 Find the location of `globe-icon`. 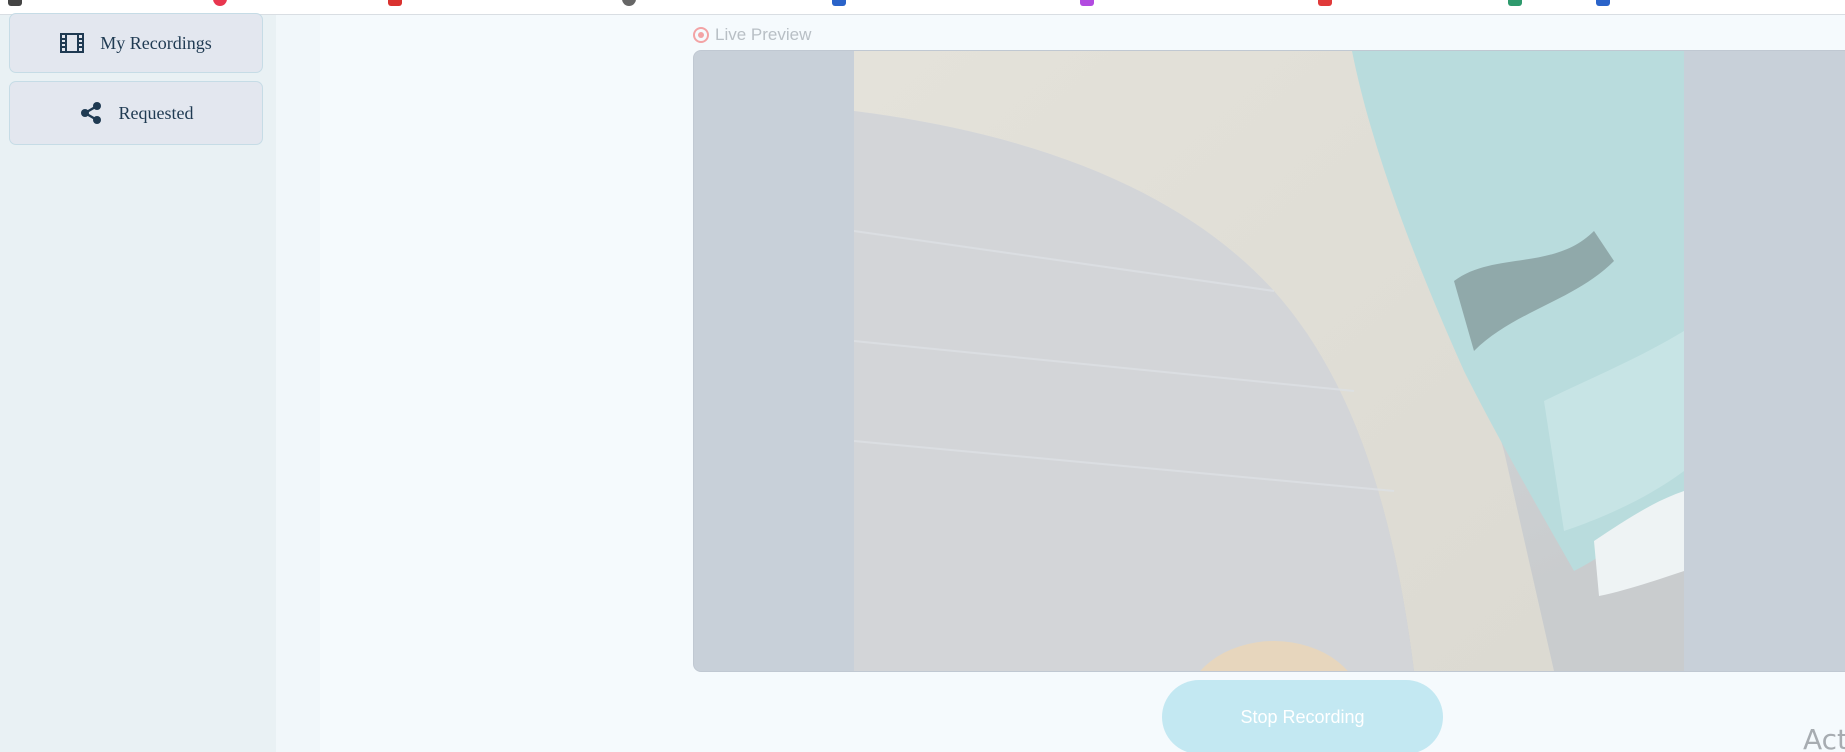

globe-icon is located at coordinates (629, 3).